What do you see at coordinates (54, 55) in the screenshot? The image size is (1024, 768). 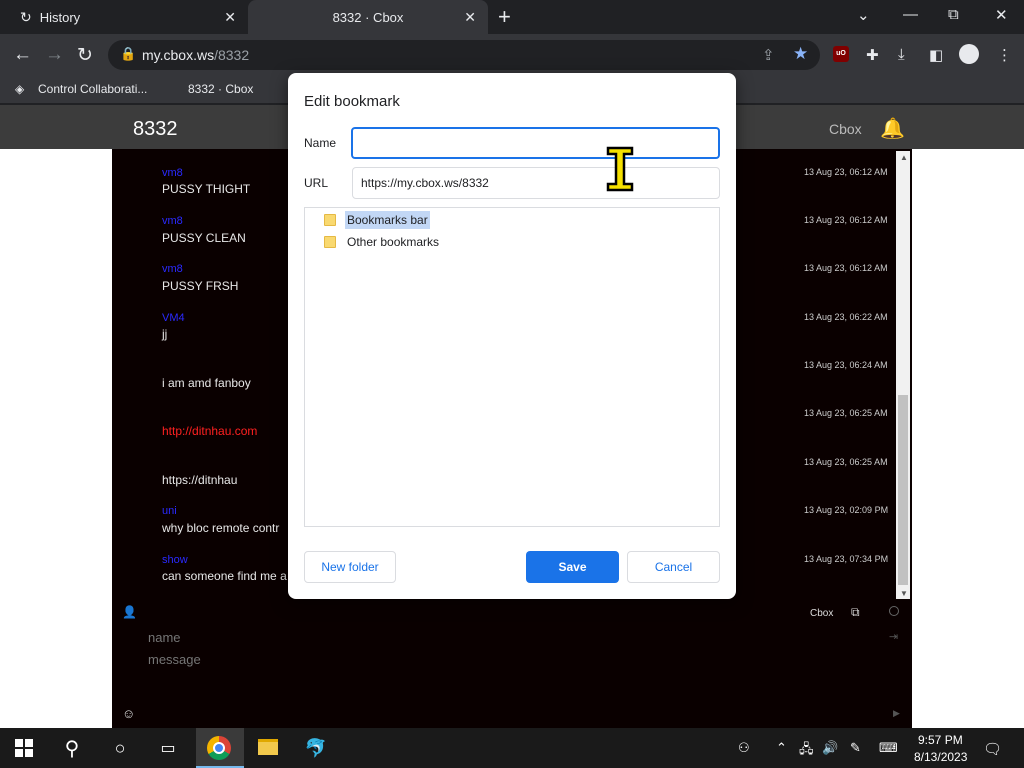 I see `forward-button: →` at bounding box center [54, 55].